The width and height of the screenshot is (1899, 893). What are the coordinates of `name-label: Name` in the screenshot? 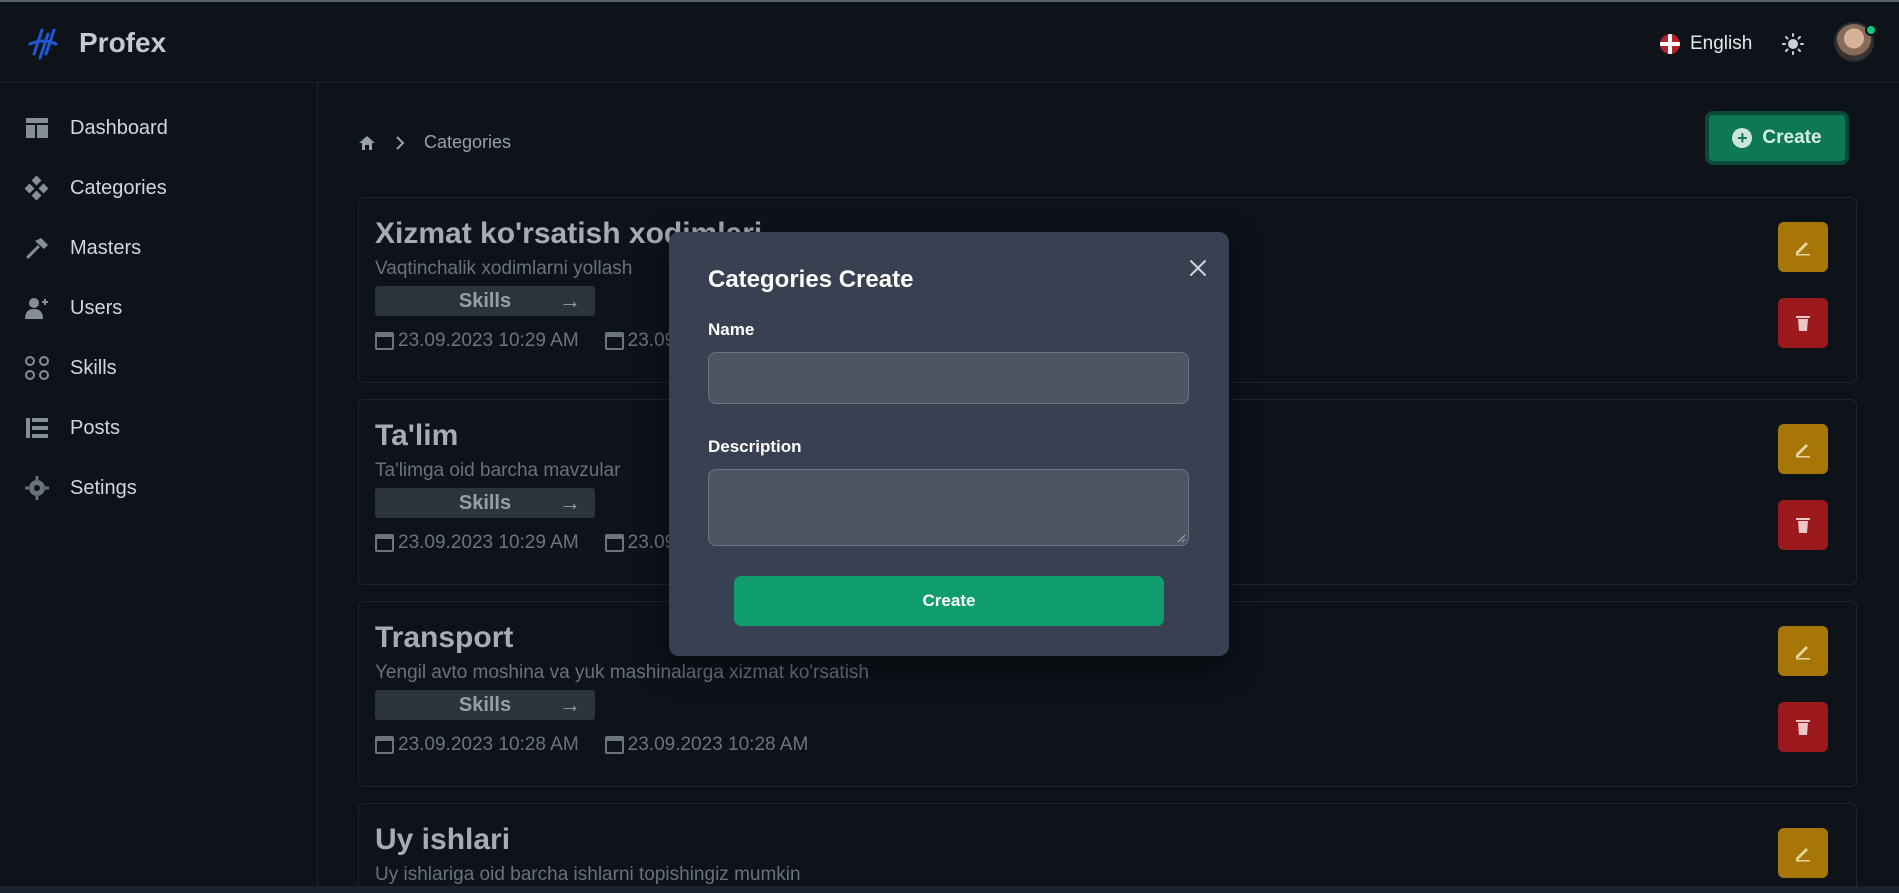 It's located at (731, 329).